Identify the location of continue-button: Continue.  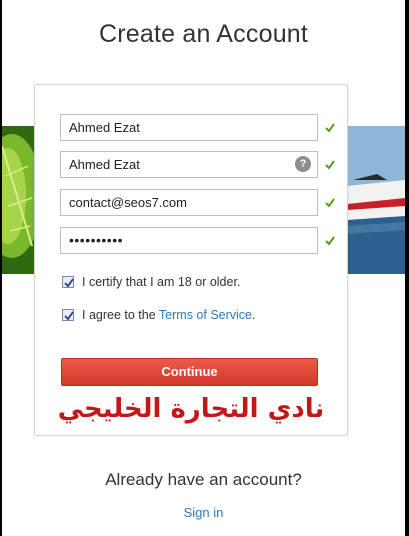
(189, 372).